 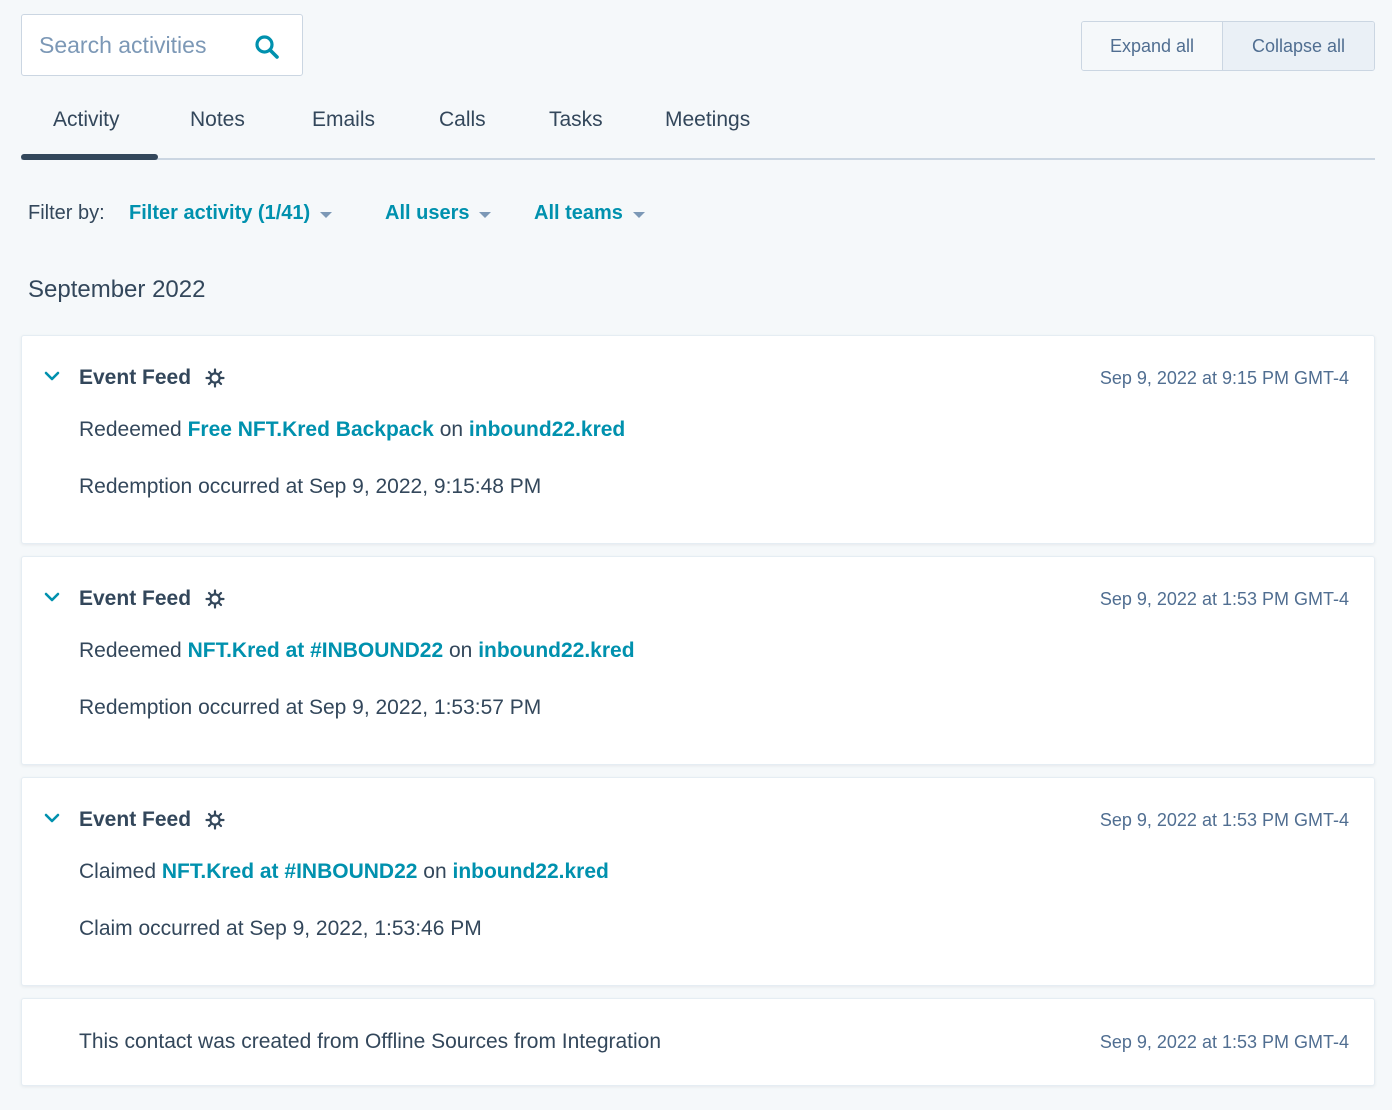 I want to click on tab-notes: Notes, so click(x=217, y=120).